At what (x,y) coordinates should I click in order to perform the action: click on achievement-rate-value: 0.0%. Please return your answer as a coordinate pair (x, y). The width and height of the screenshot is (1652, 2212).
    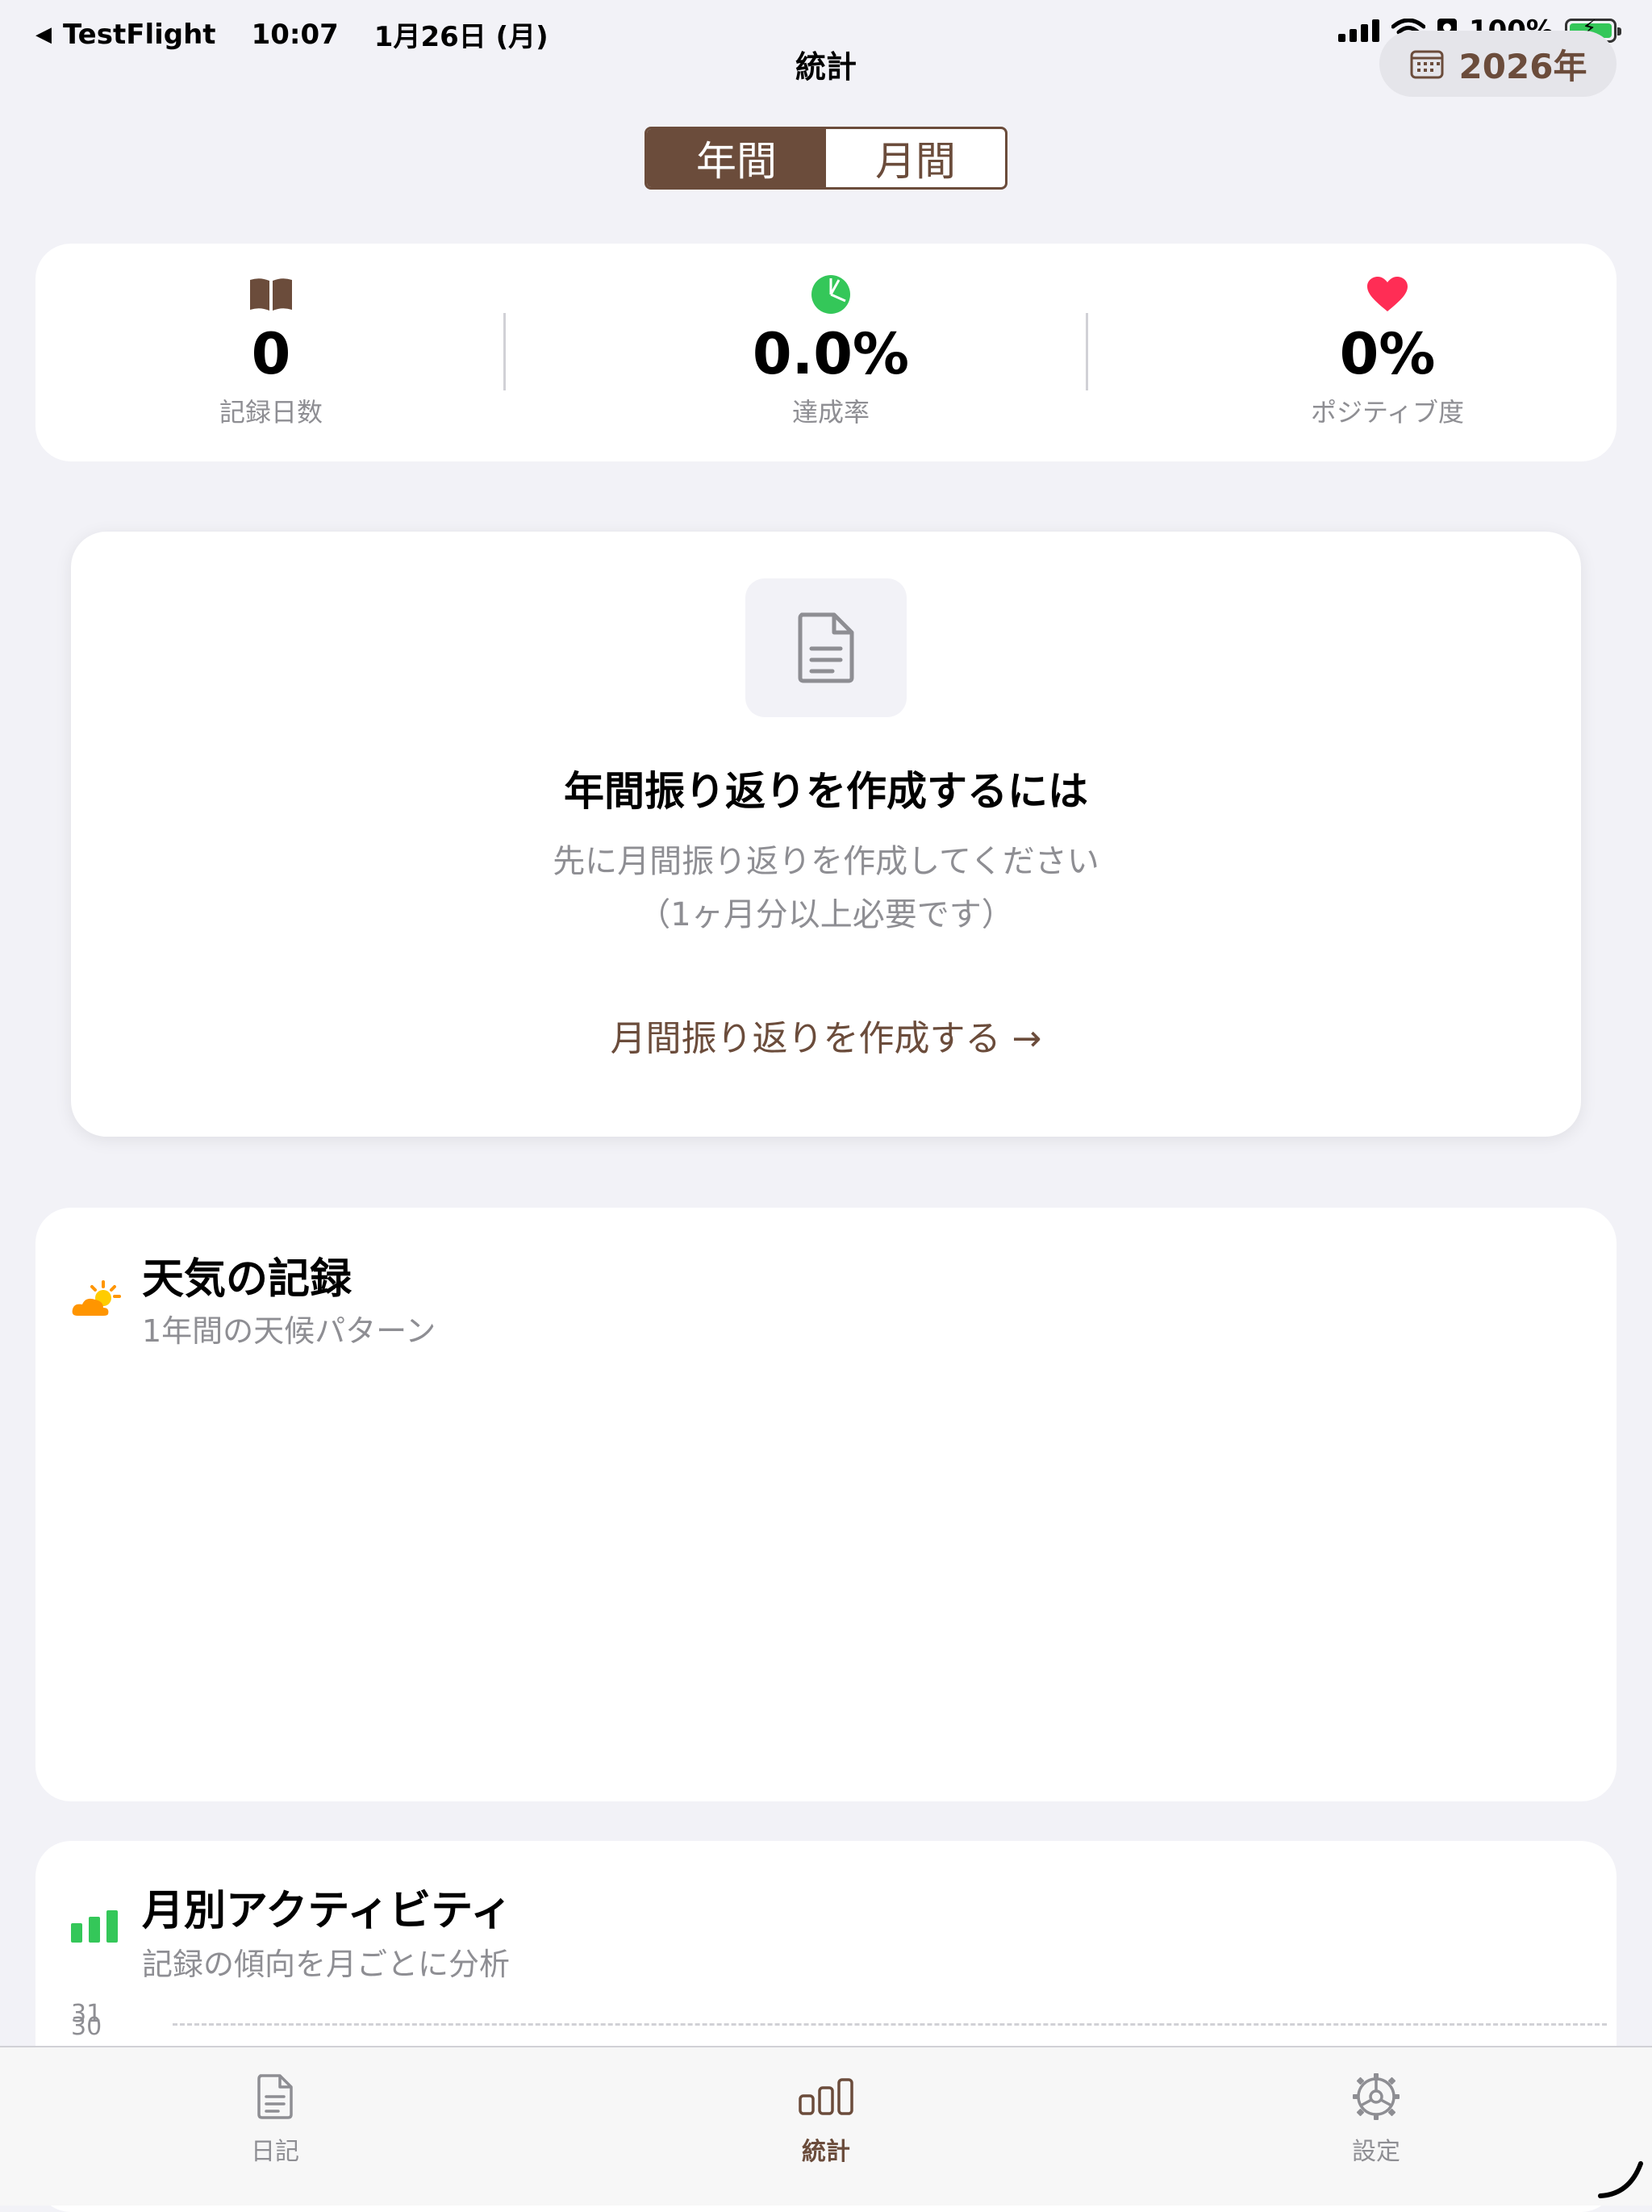
    Looking at the image, I should click on (831, 354).